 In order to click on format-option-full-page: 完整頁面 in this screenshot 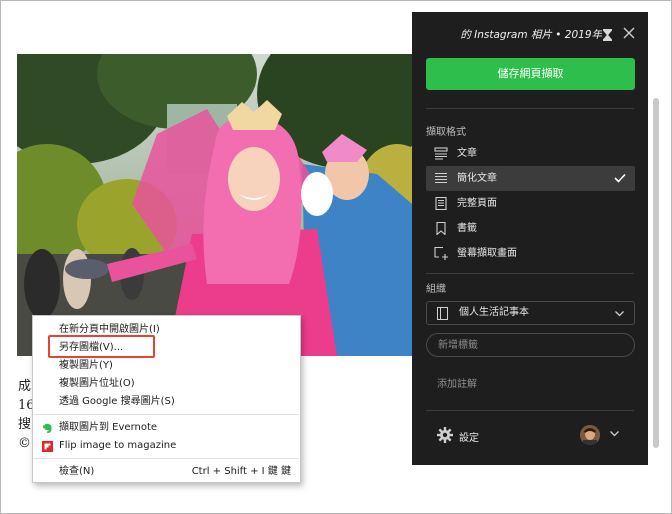, I will do `click(530, 203)`.